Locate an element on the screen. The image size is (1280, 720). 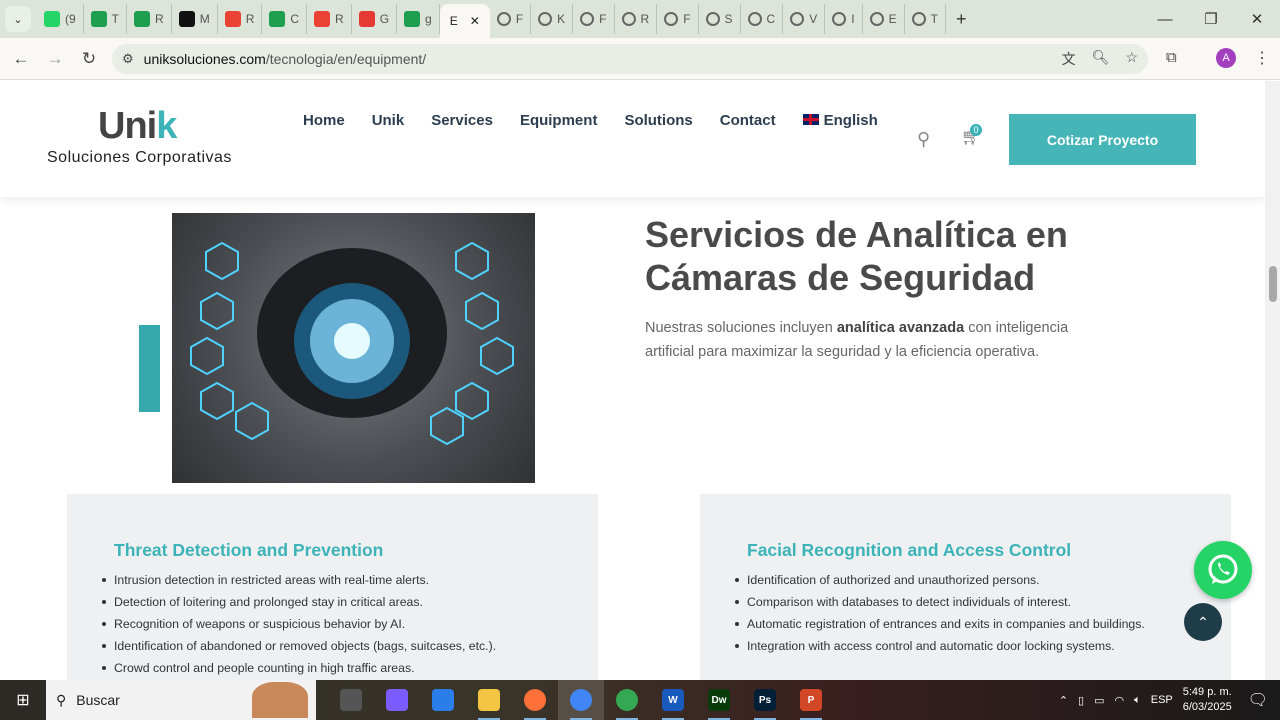
taskbar-store is located at coordinates (443, 700).